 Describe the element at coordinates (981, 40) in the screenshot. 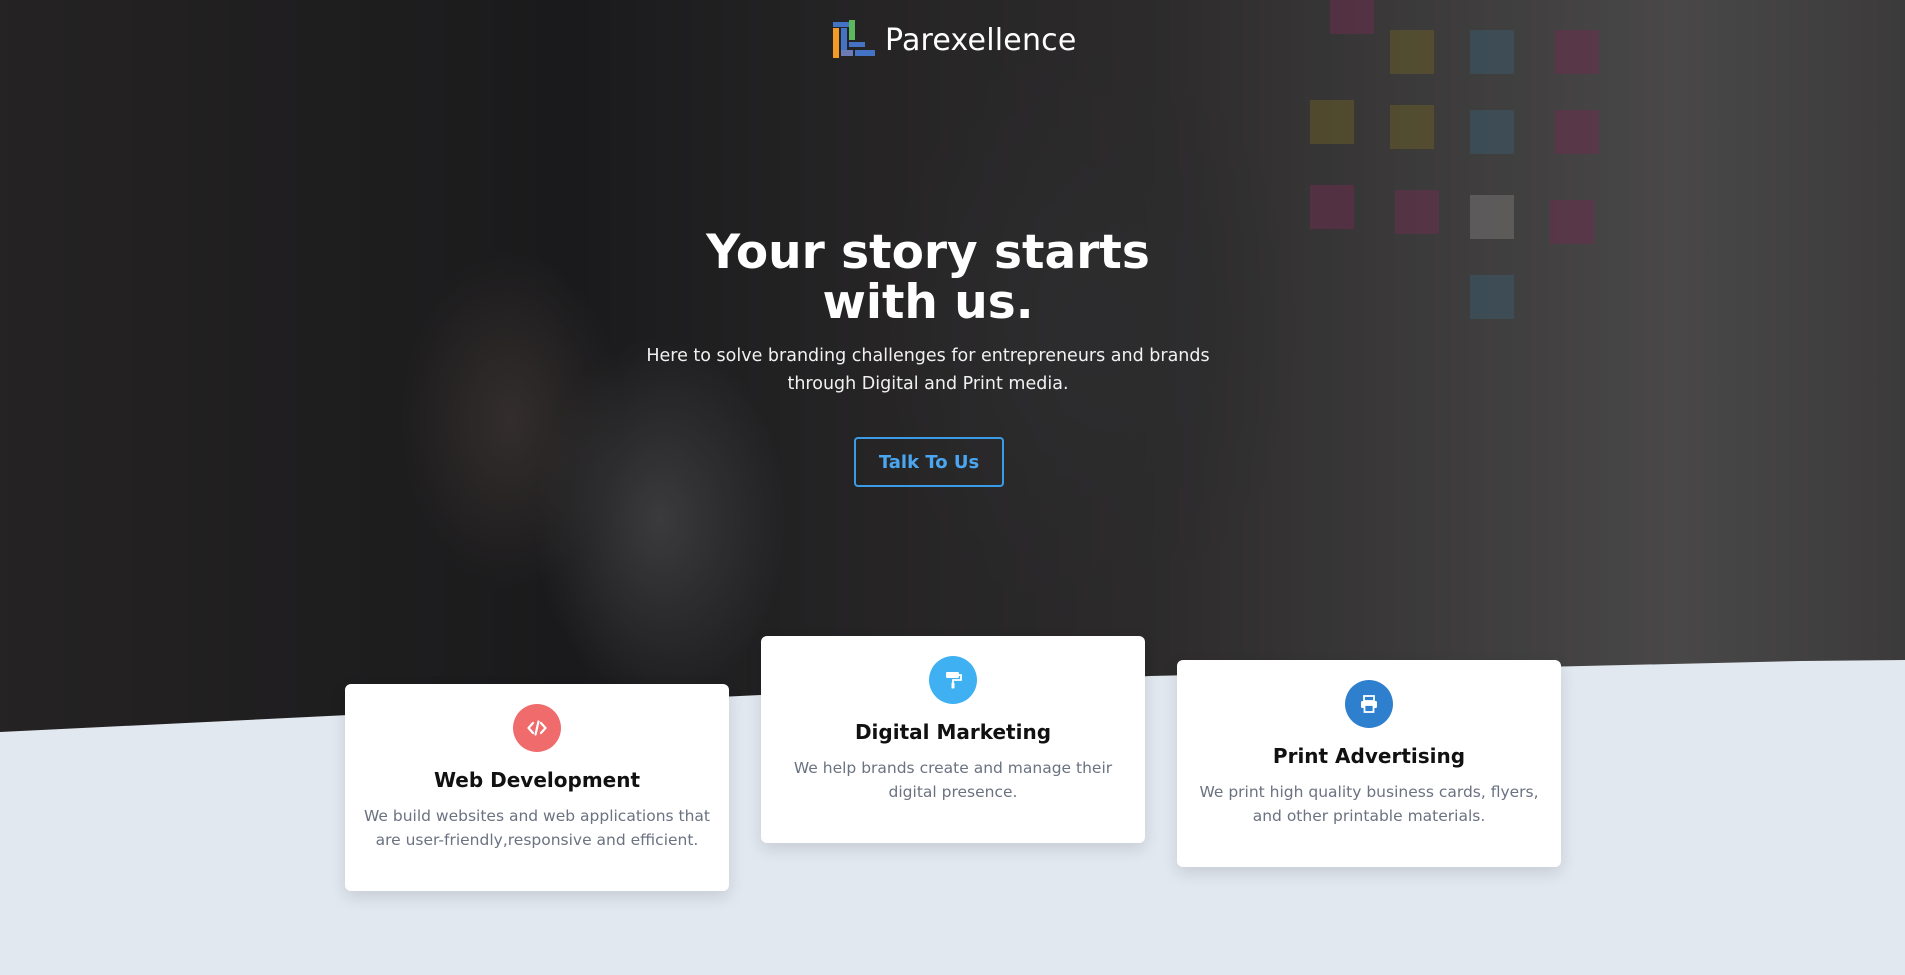

I see `brand-name: Parexellence` at that location.